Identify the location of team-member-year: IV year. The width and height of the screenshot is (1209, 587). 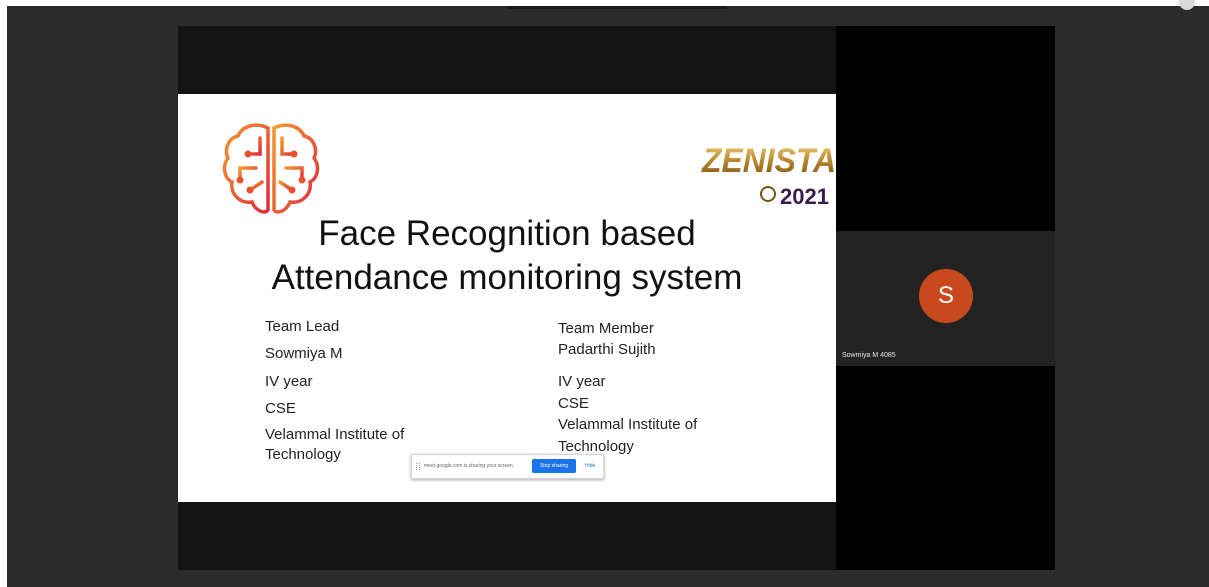
(582, 381).